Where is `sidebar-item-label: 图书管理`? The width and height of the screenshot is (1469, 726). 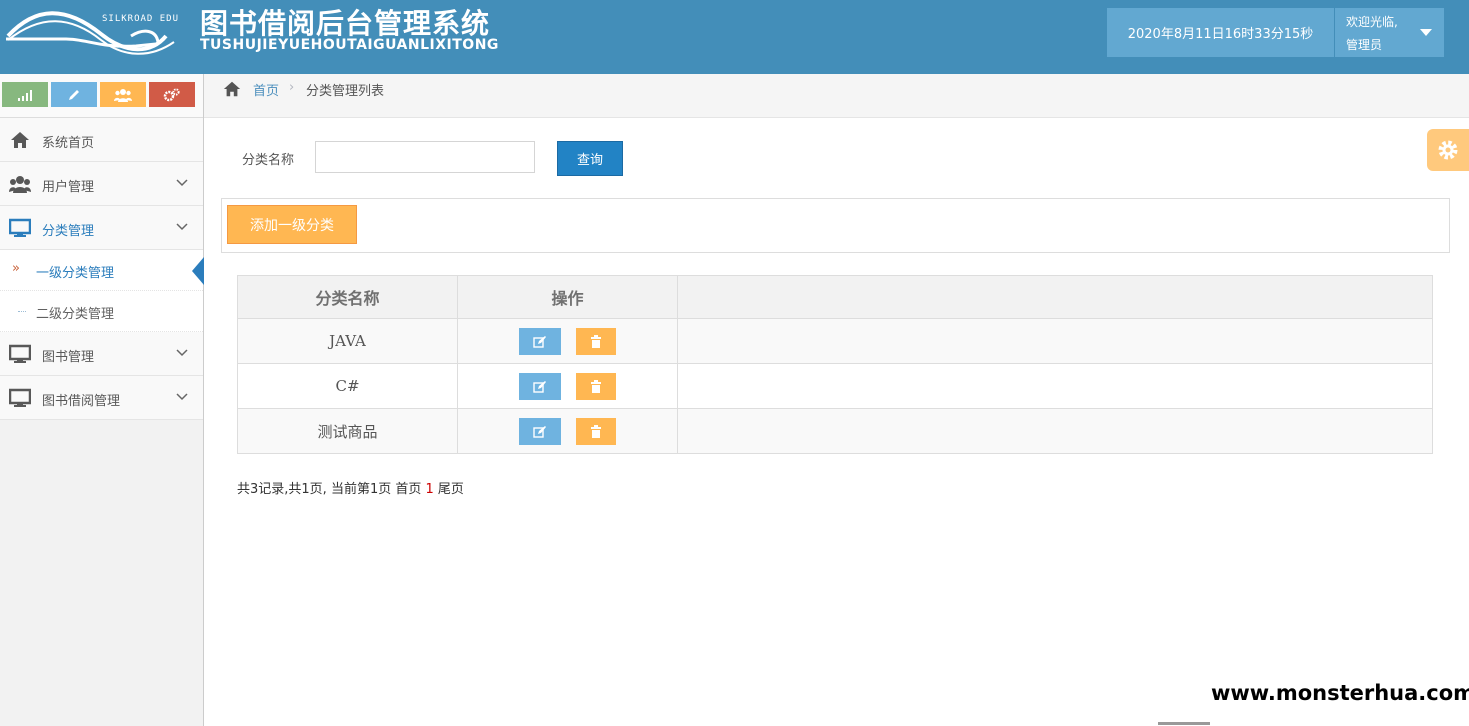 sidebar-item-label: 图书管理 is located at coordinates (68, 357).